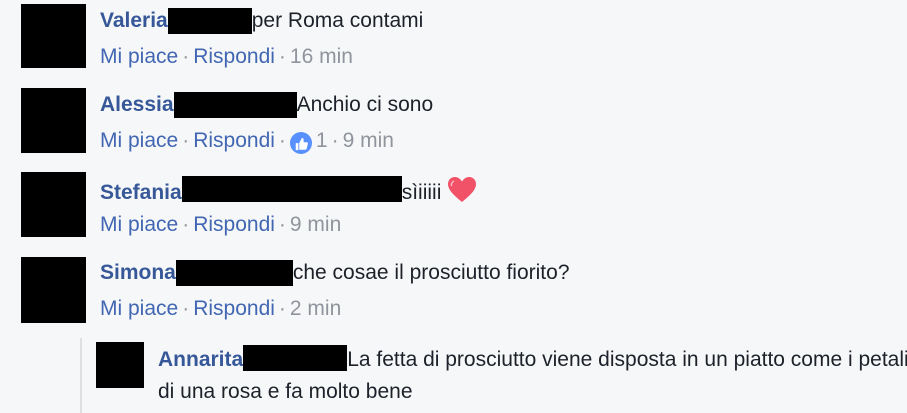 The height and width of the screenshot is (413, 907). Describe the element at coordinates (421, 192) in the screenshot. I see `comment-text: sìiiiii` at that location.